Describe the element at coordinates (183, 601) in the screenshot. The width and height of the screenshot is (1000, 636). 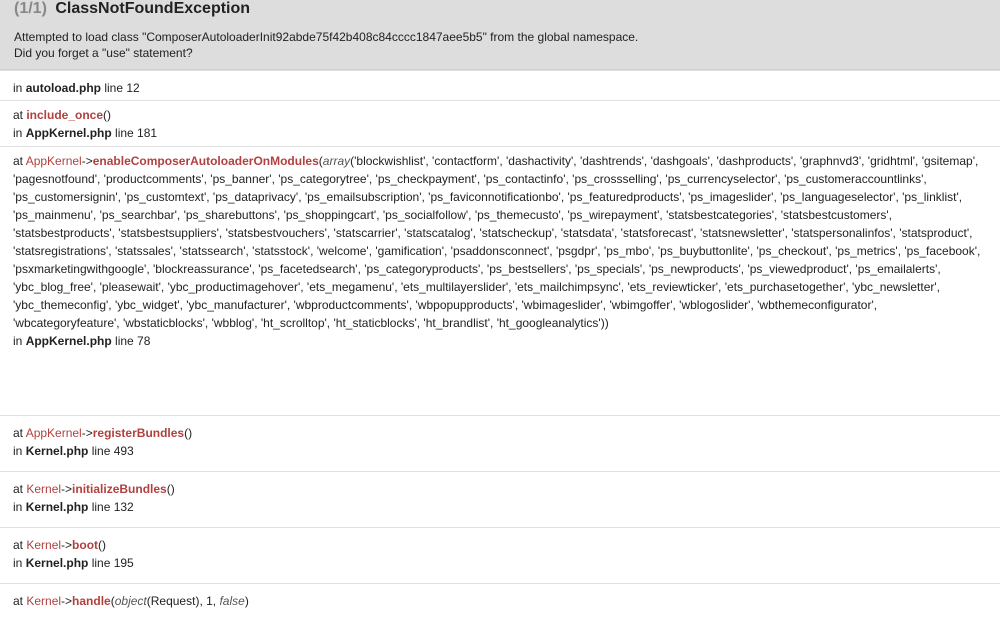
I see `call-args: (Request), 1,` at that location.